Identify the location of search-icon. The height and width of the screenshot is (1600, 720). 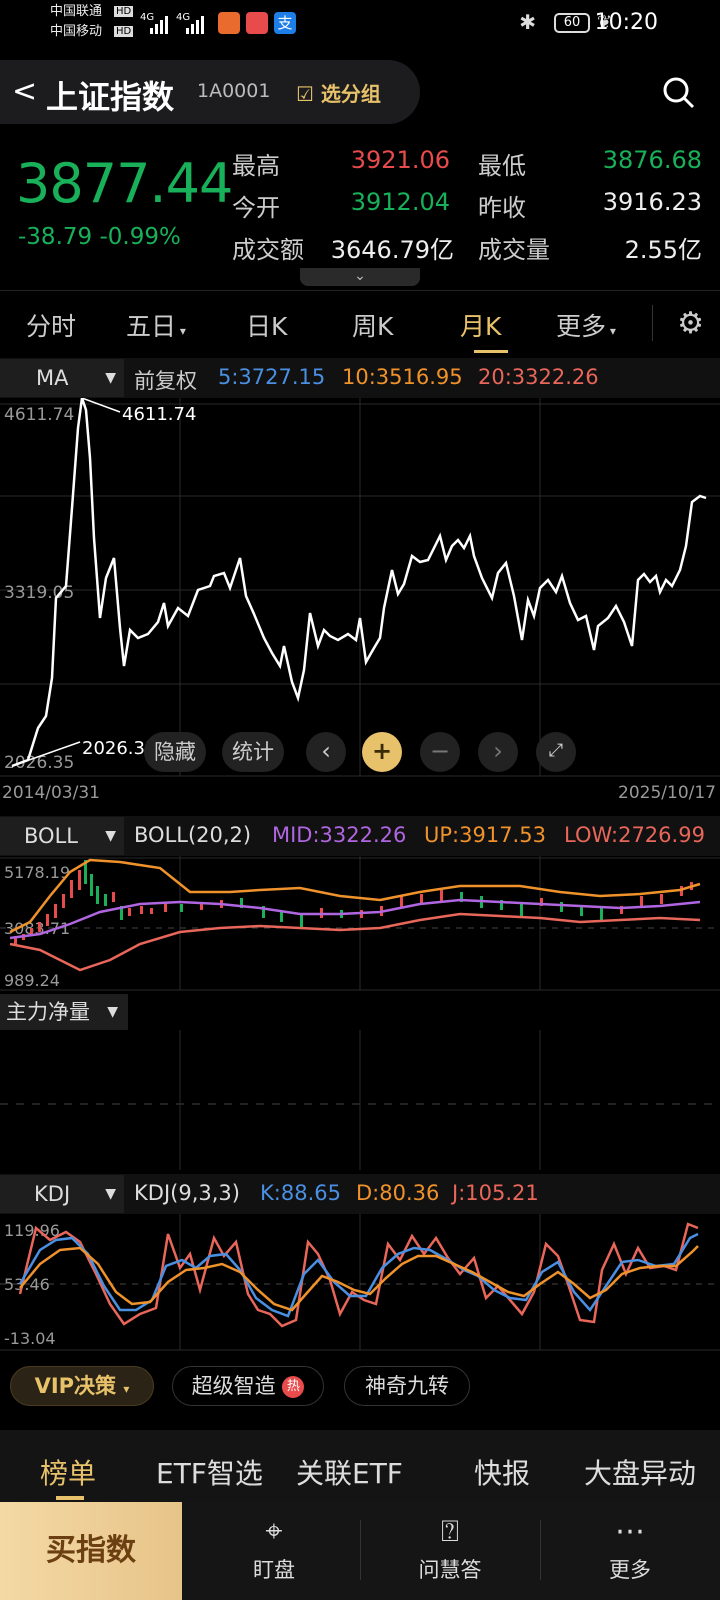
(679, 93).